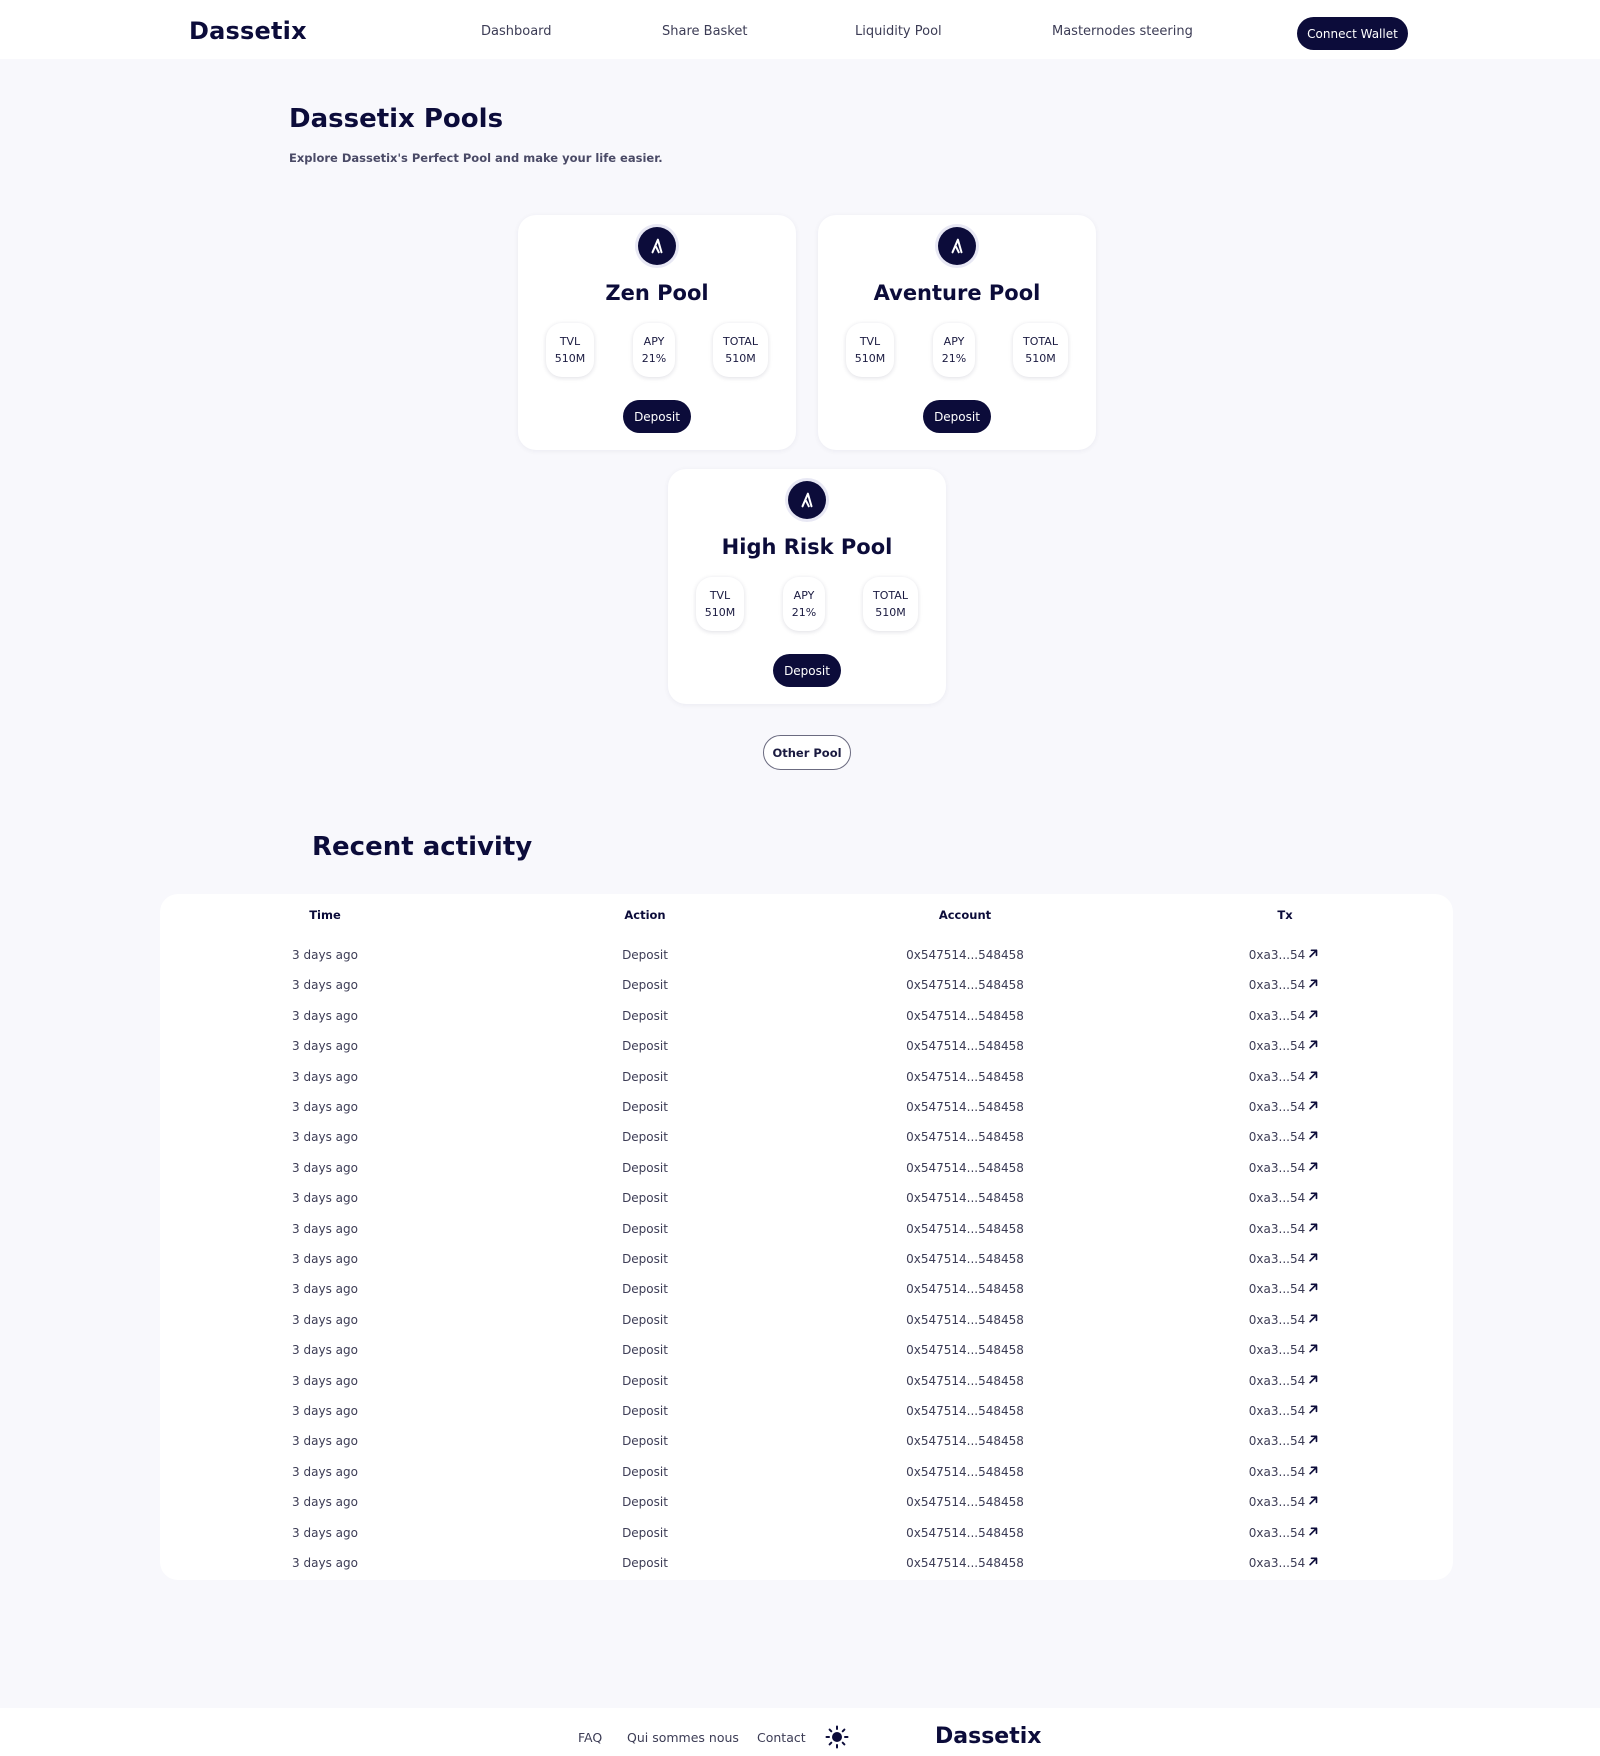 The image size is (1600, 1756). I want to click on stat-apy: APY 21%, so click(654, 350).